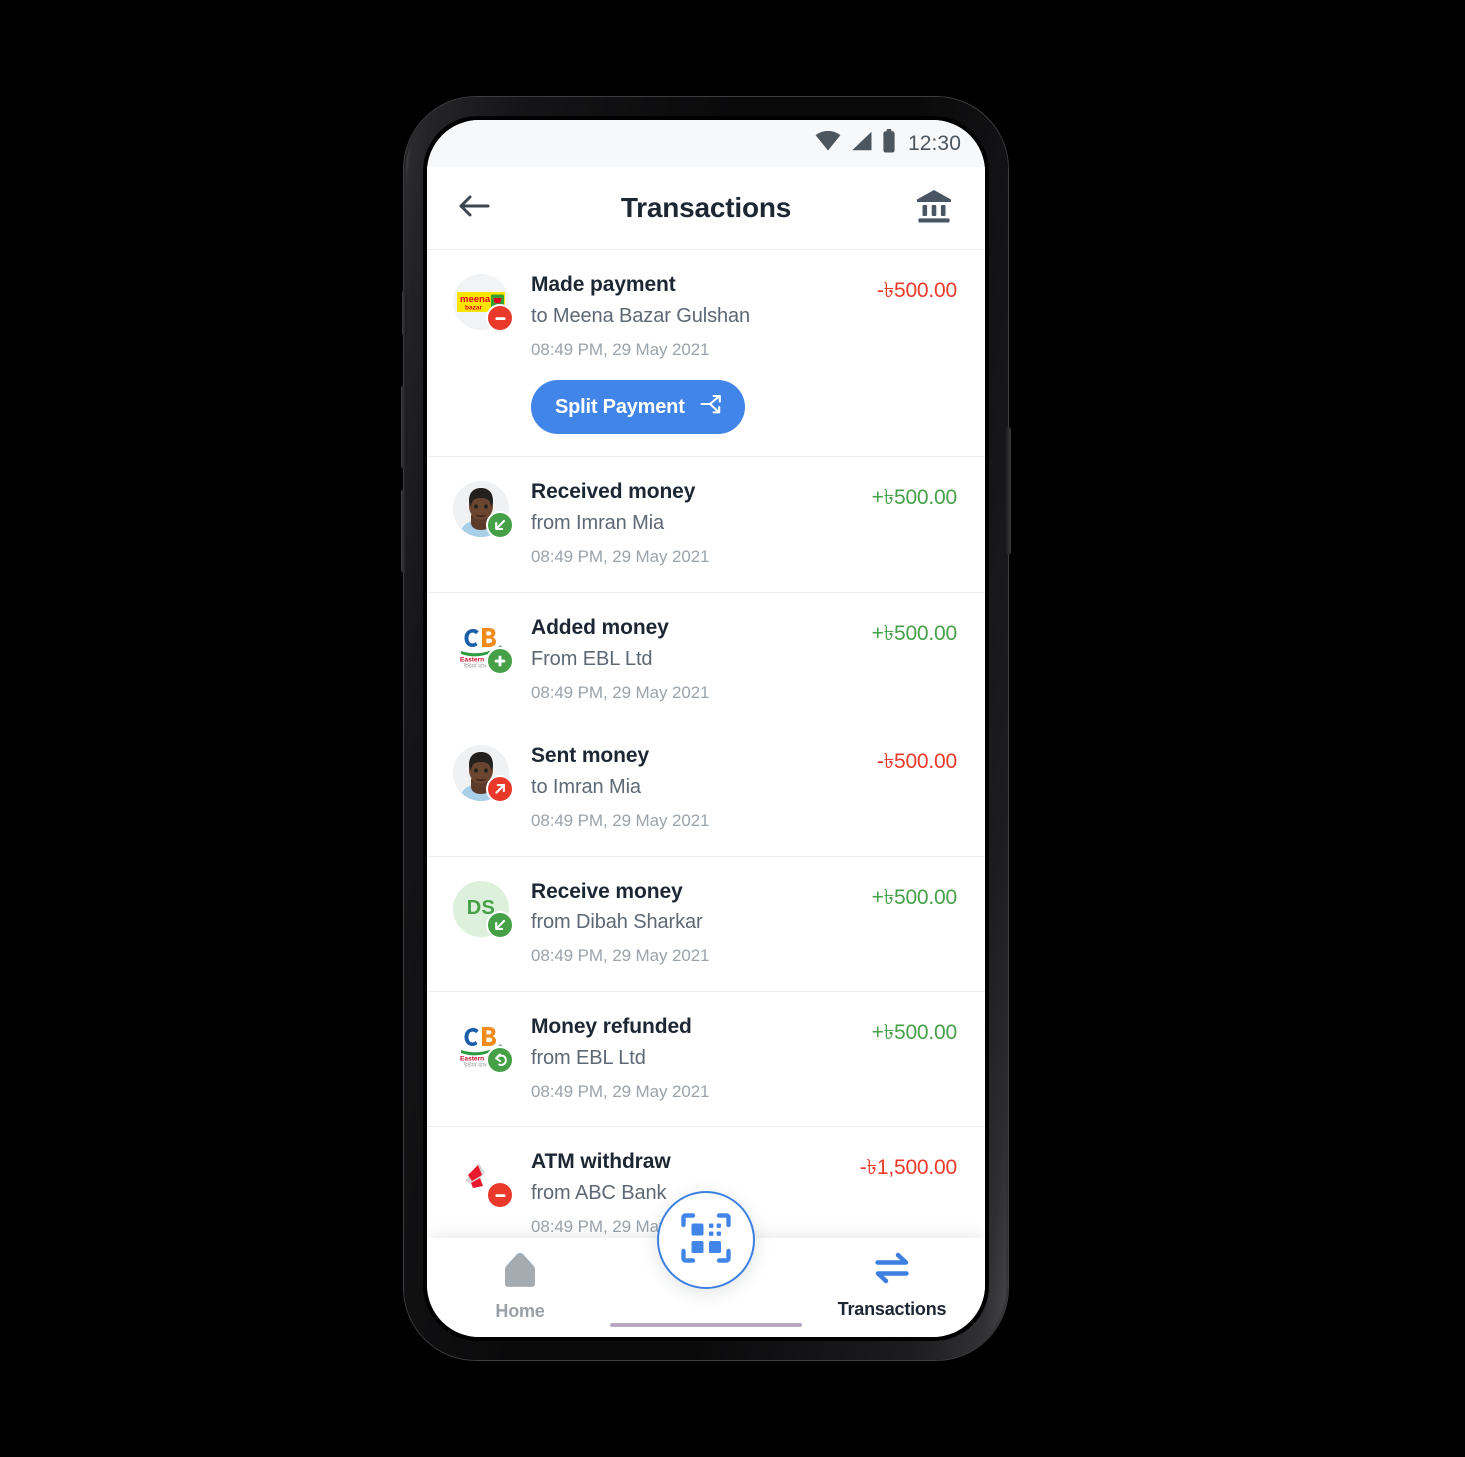  I want to click on plus-icon, so click(500, 660).